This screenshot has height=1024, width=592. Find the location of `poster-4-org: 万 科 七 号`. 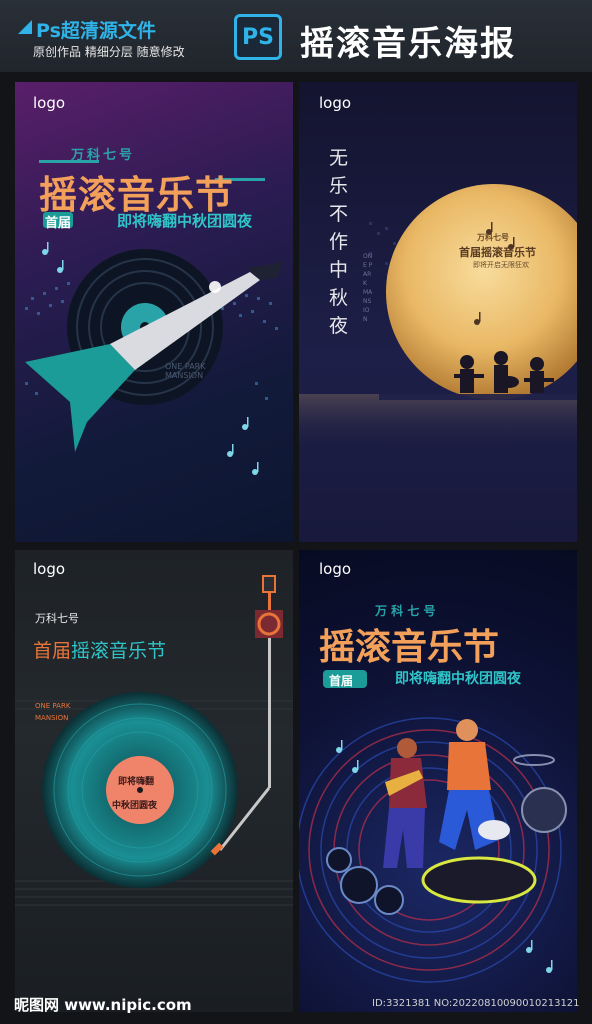

poster-4-org: 万 科 七 号 is located at coordinates (405, 611).